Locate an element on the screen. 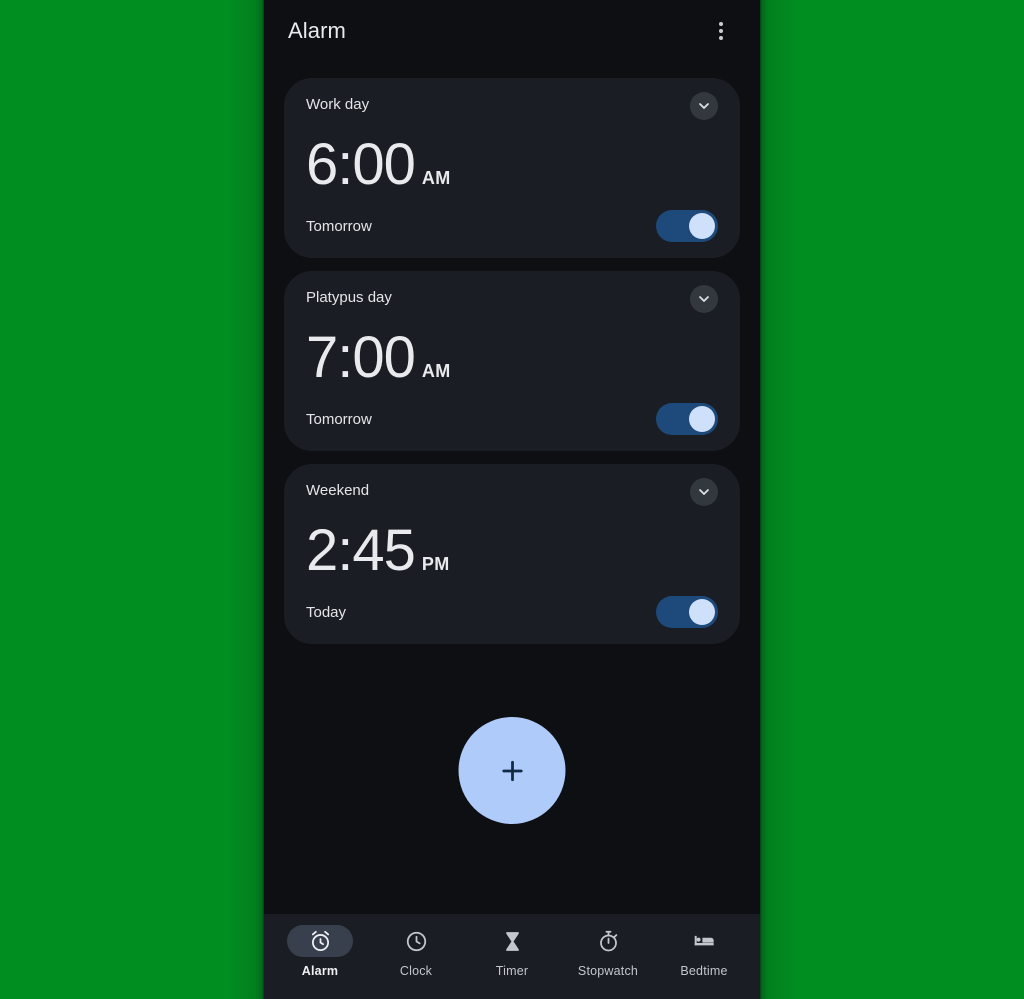 The image size is (1024, 999). nav-item-stopwatch: Stopwatch is located at coordinates (608, 951).